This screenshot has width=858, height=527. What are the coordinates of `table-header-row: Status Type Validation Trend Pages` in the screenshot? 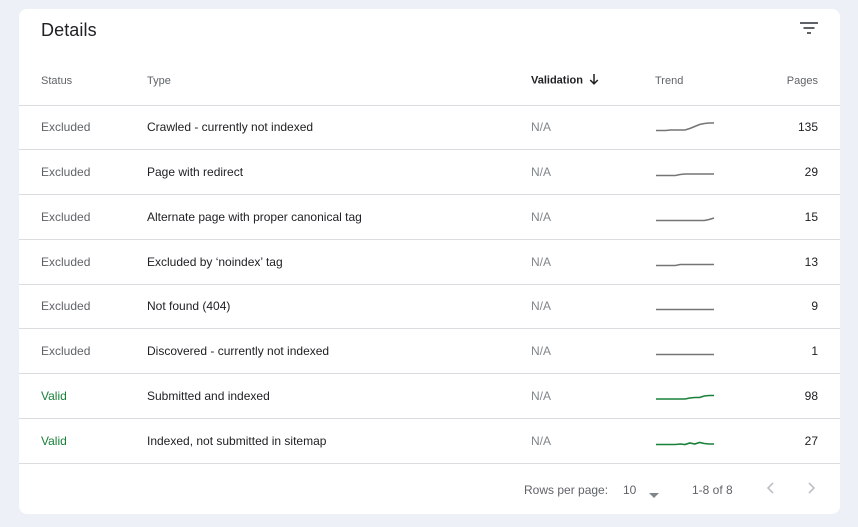 It's located at (429, 81).